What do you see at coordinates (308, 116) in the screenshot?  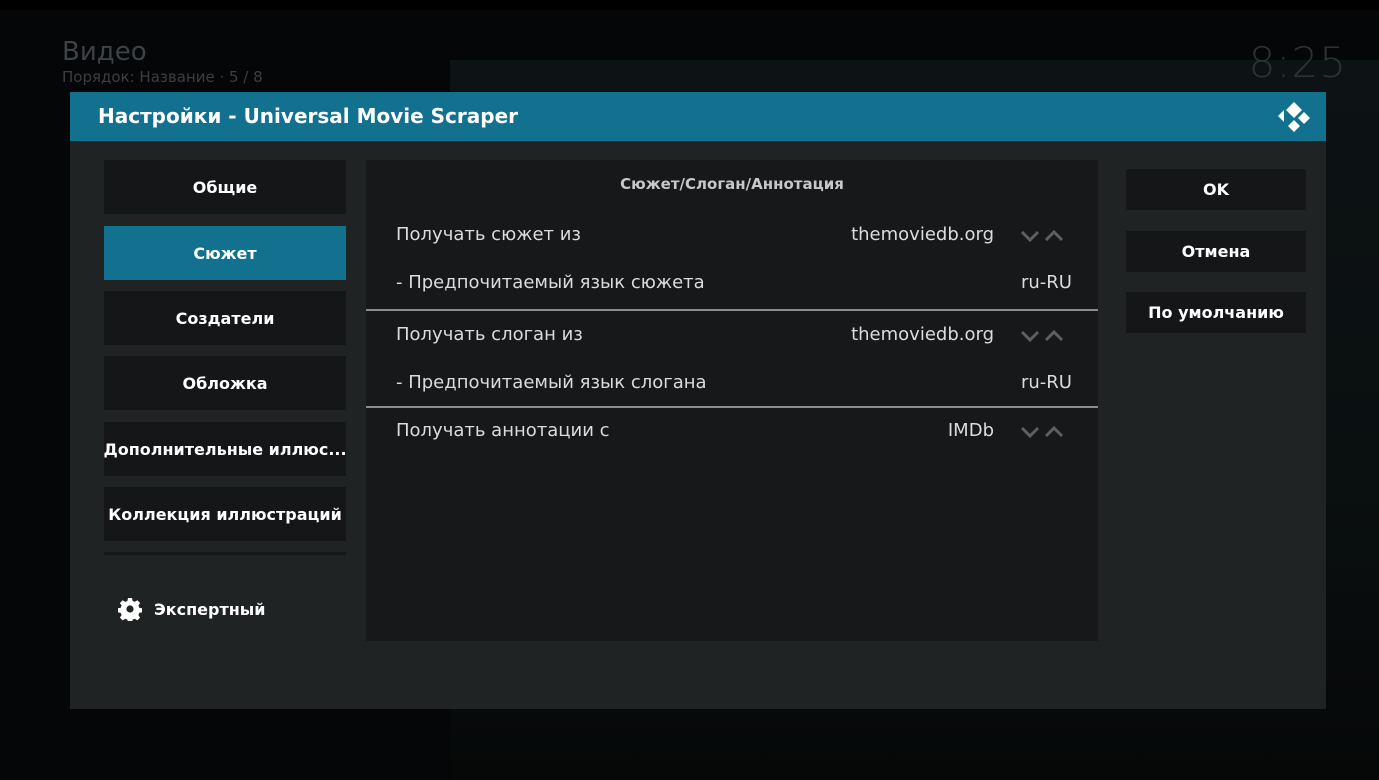 I see `dialog-title: Настройки - Universal Movie Scraper` at bounding box center [308, 116].